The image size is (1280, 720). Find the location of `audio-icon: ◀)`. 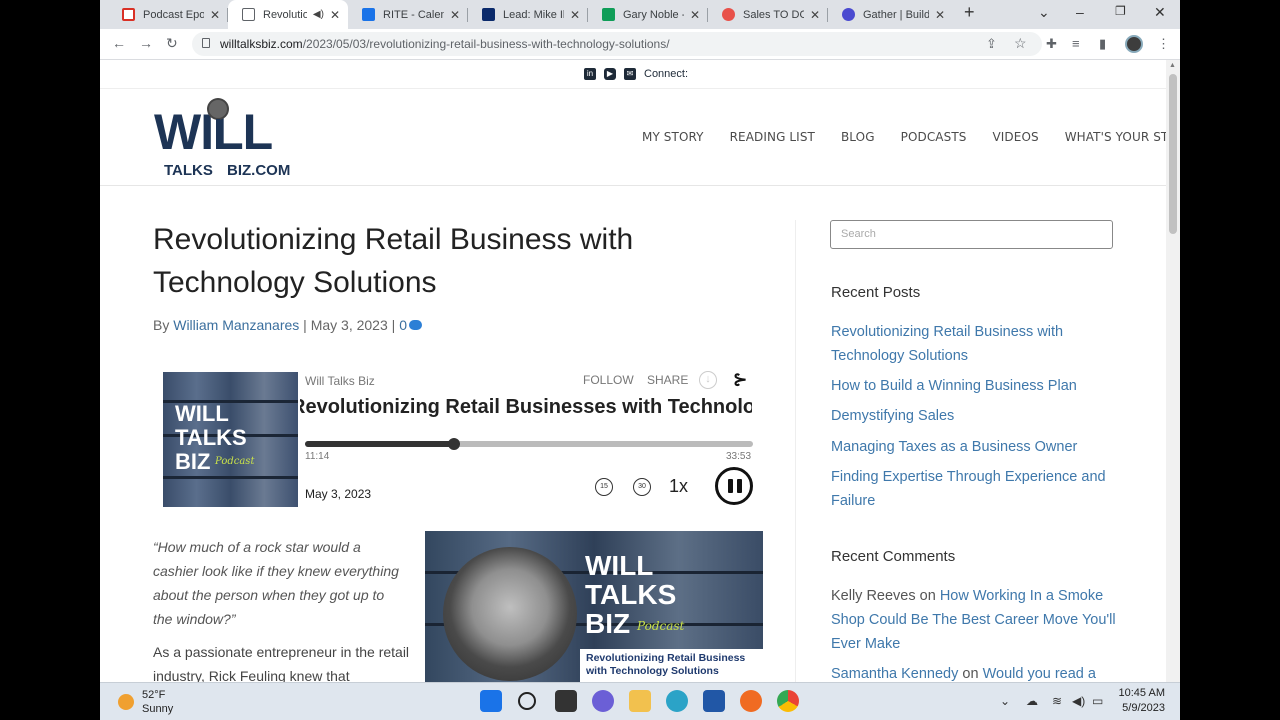

audio-icon: ◀) is located at coordinates (318, 14).